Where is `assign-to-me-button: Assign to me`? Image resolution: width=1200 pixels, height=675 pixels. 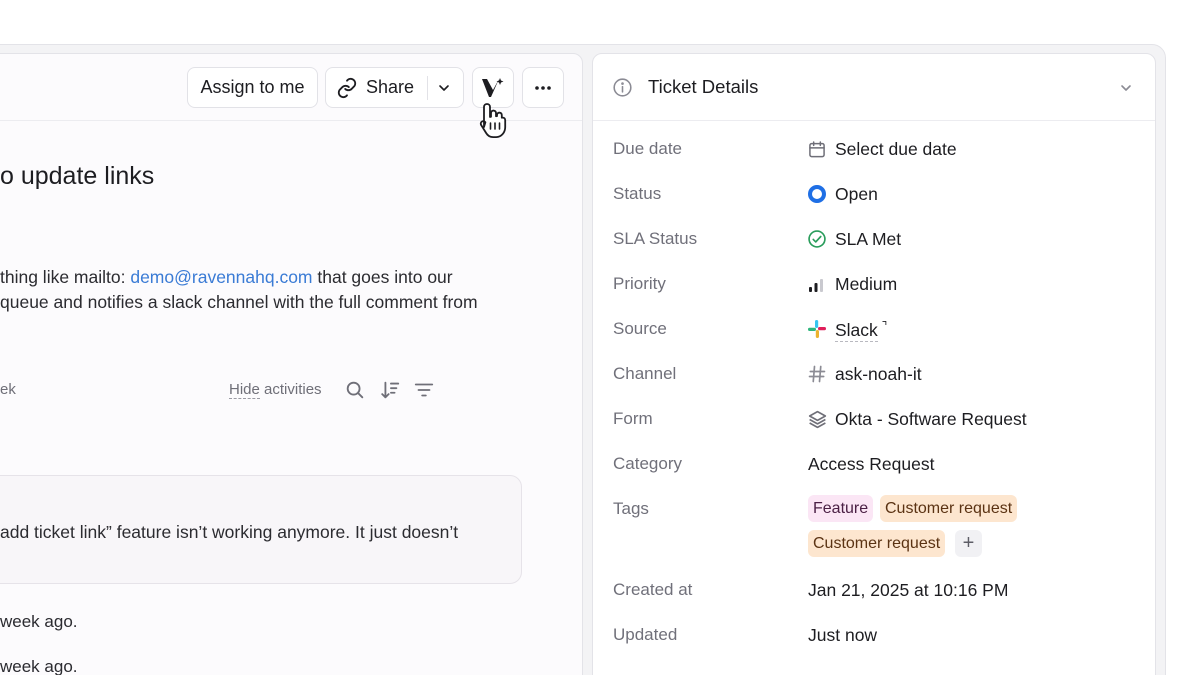
assign-to-me-button: Assign to me is located at coordinates (252, 87).